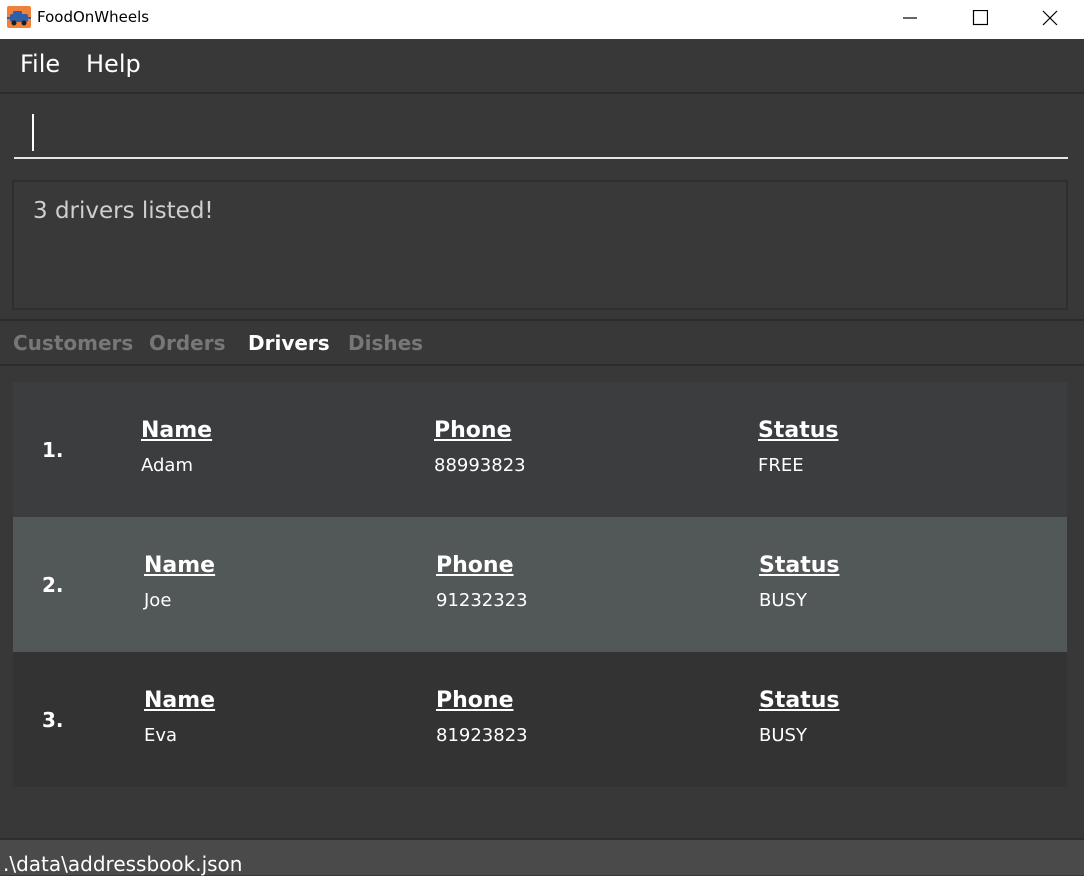  I want to click on list-item: 3. Name Eva Phone 81923823 Status BUSY, so click(540, 719).